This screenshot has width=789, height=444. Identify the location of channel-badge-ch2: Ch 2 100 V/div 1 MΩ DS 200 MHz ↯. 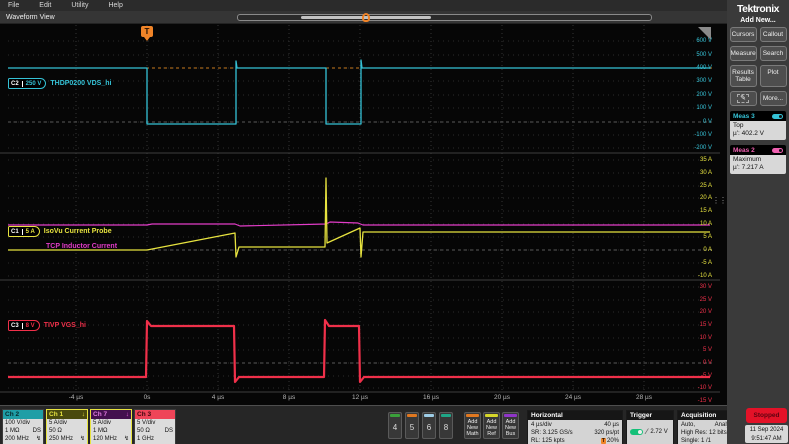
(23, 426).